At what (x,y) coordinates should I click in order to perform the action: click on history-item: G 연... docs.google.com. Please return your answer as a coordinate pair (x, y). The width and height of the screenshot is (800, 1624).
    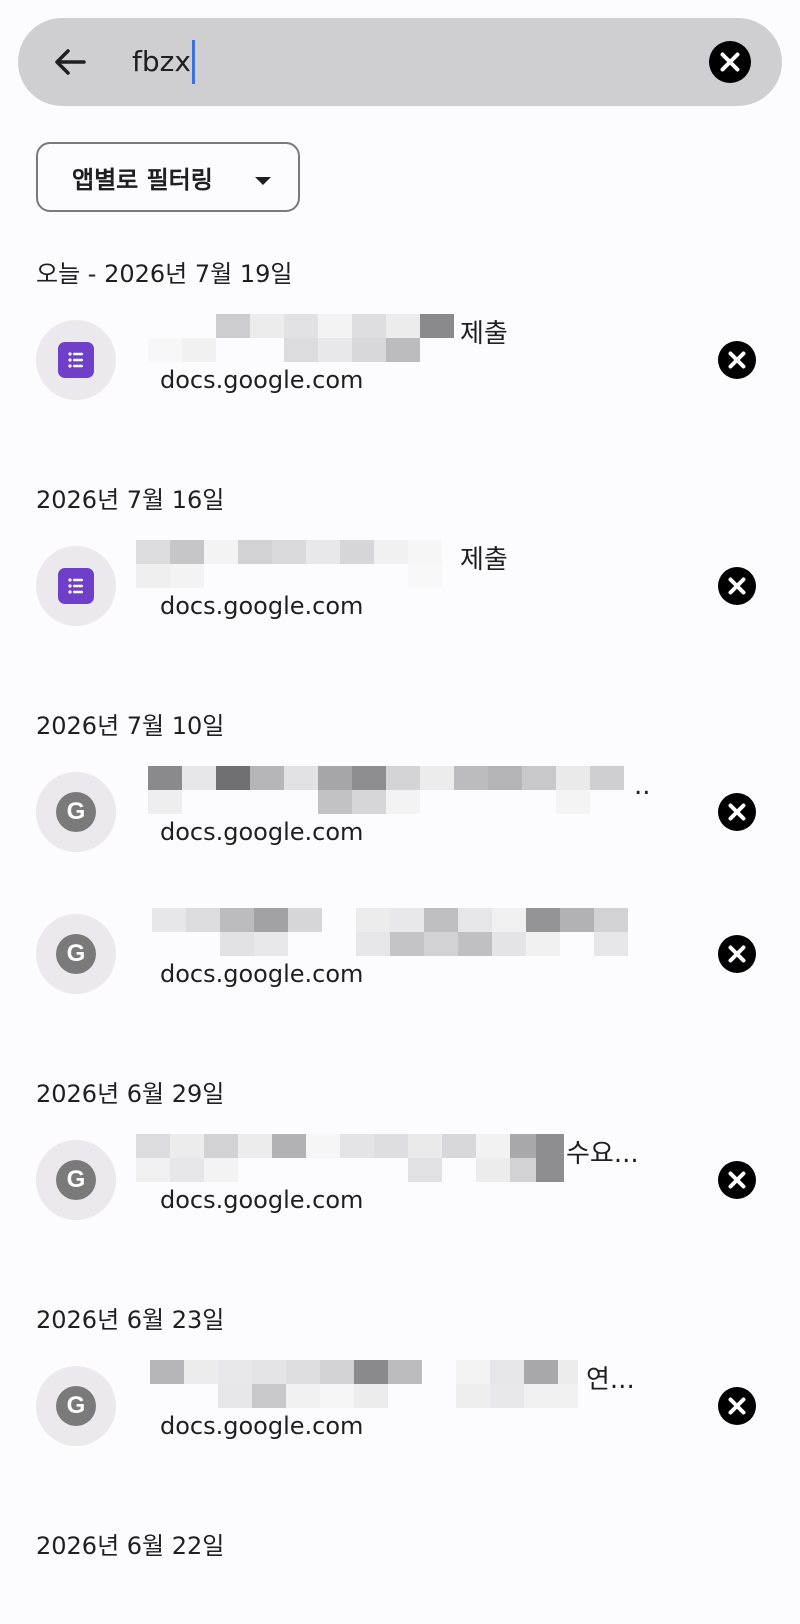
    Looking at the image, I should click on (400, 1406).